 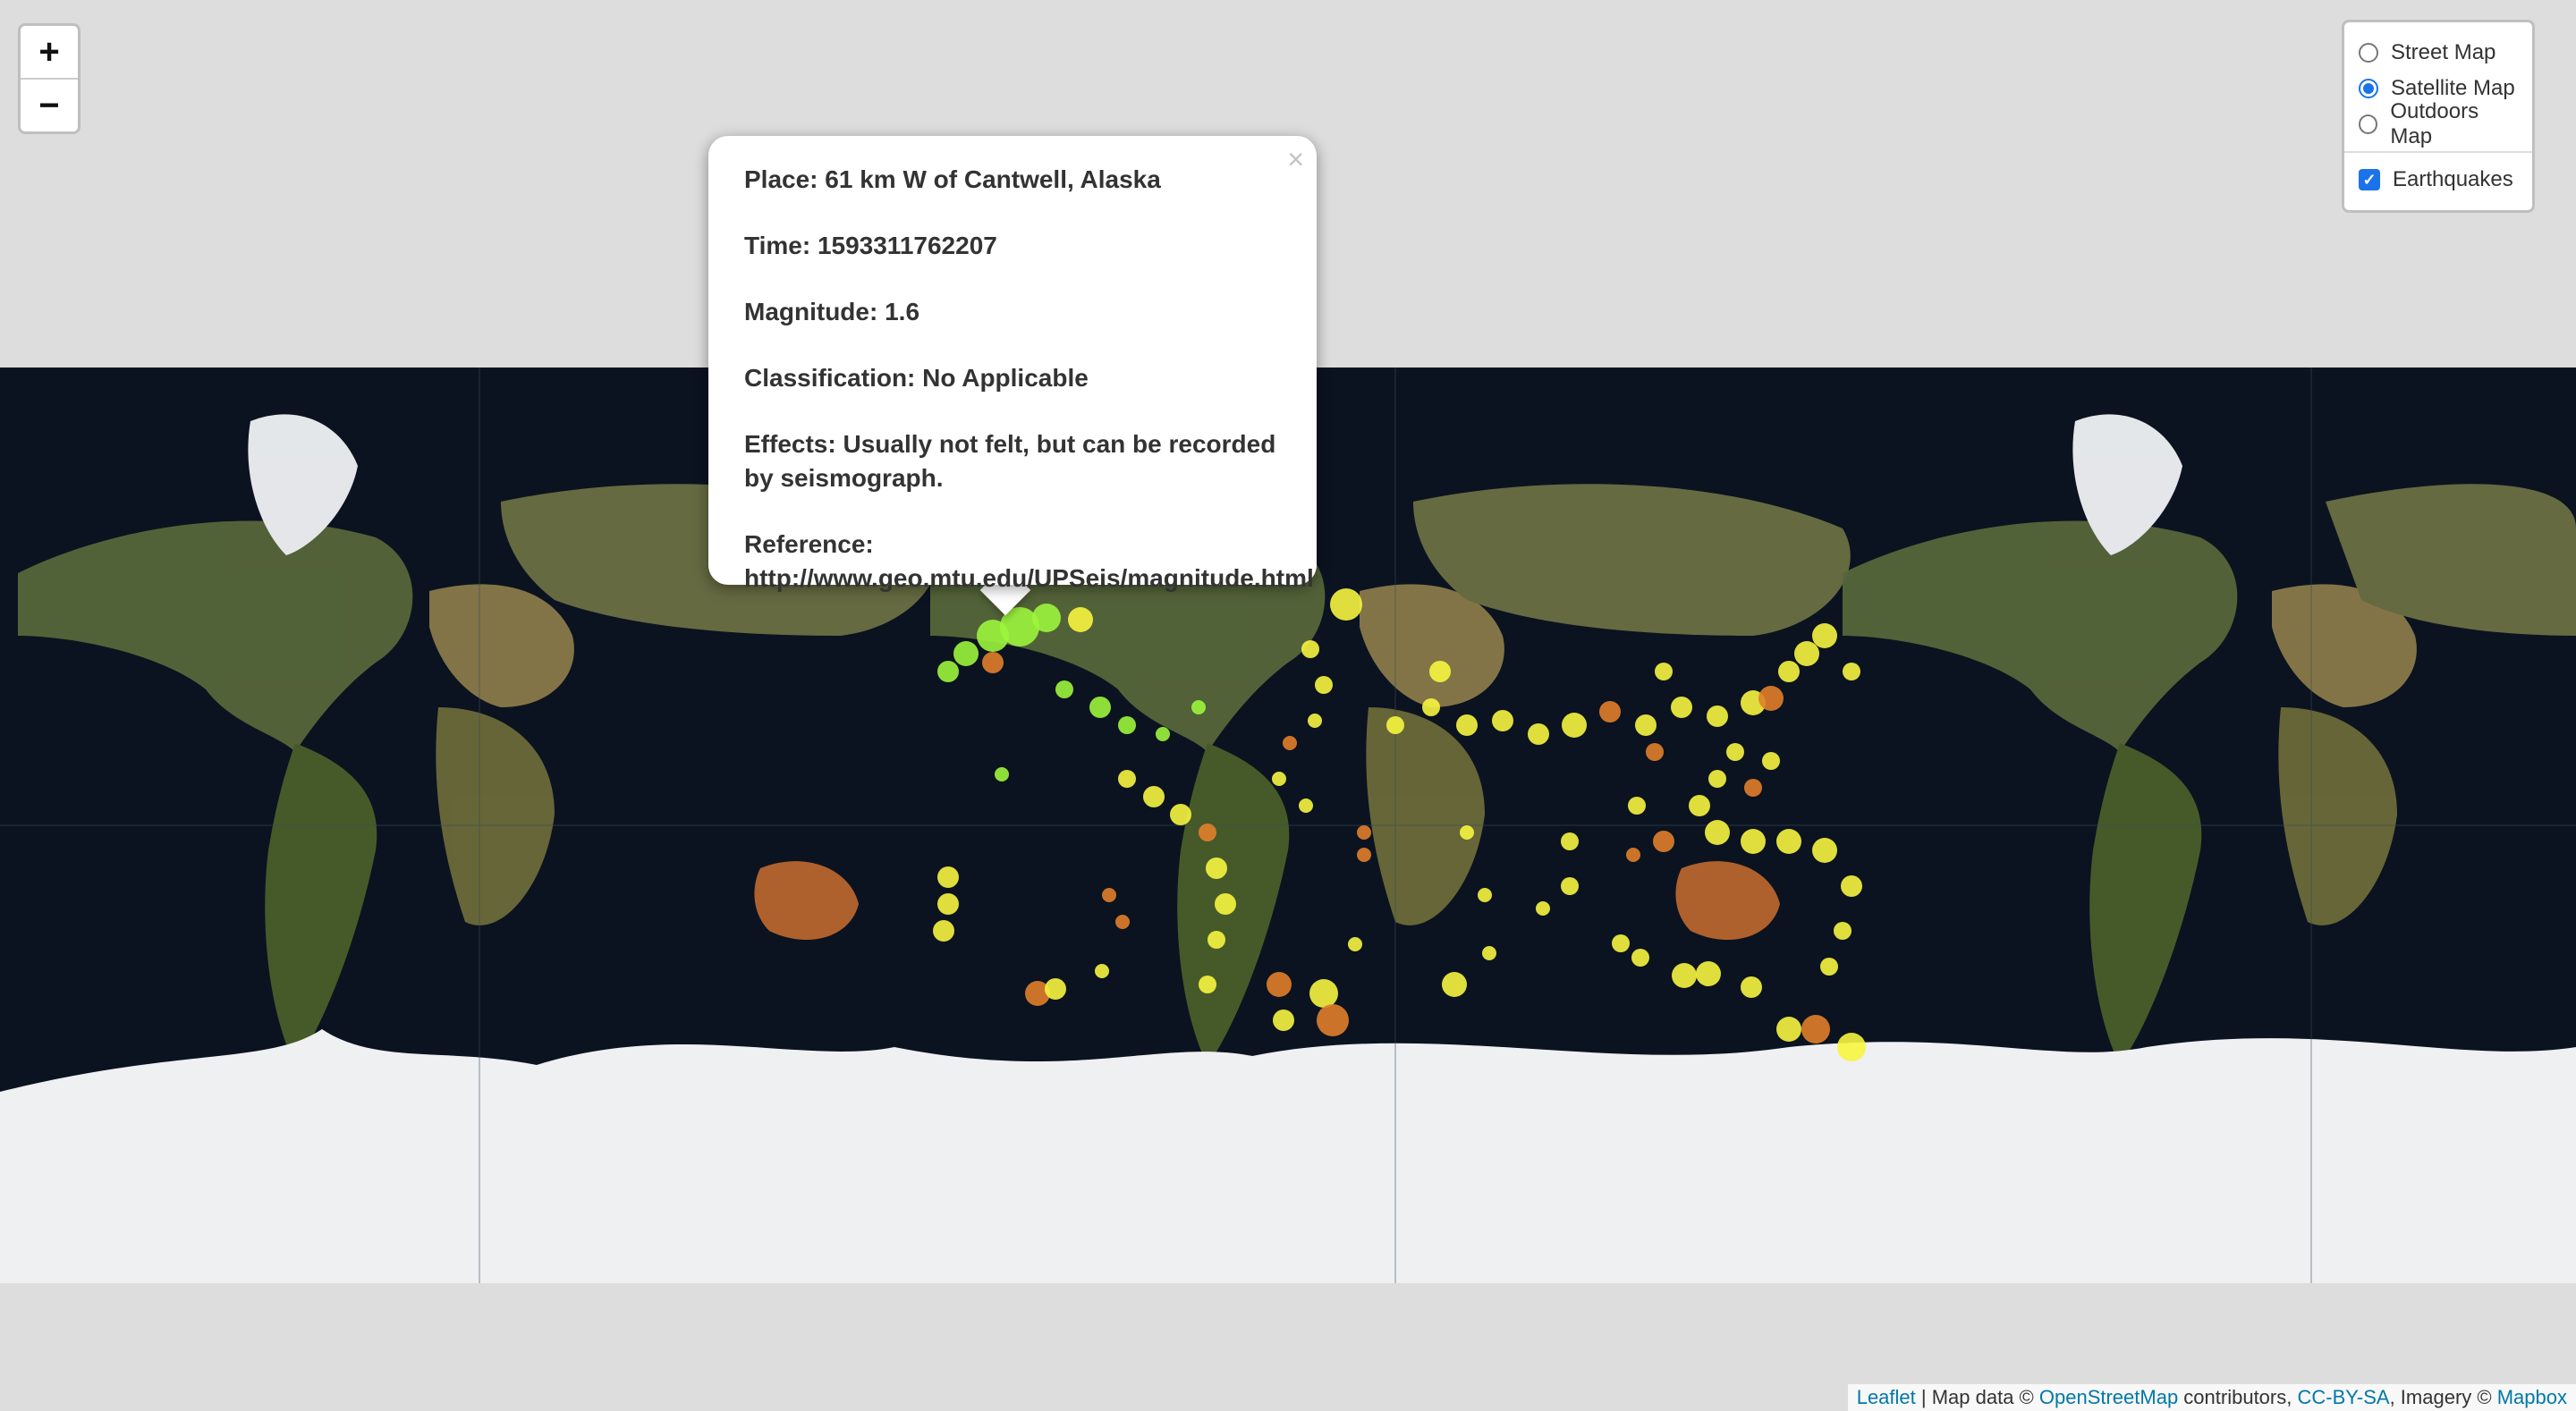 What do you see at coordinates (952, 179) in the screenshot?
I see `popup-place: Place: 61 km W of Cantwell, Alaska` at bounding box center [952, 179].